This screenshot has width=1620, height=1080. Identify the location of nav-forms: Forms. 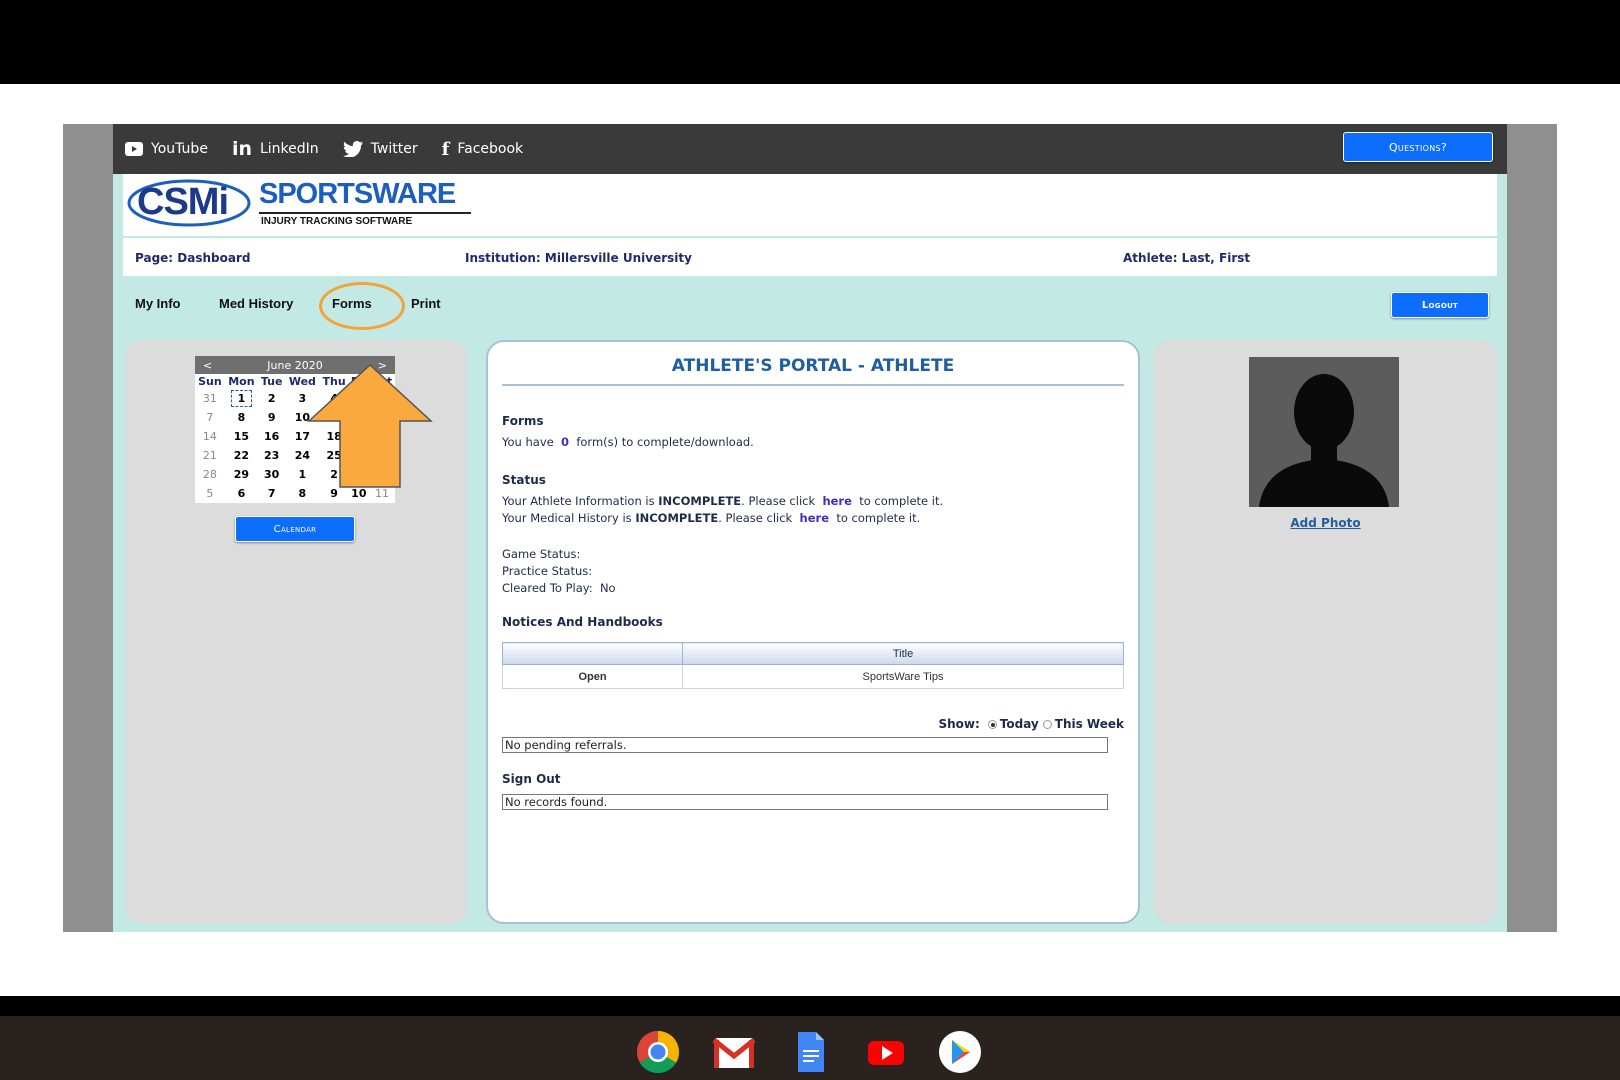
(352, 303).